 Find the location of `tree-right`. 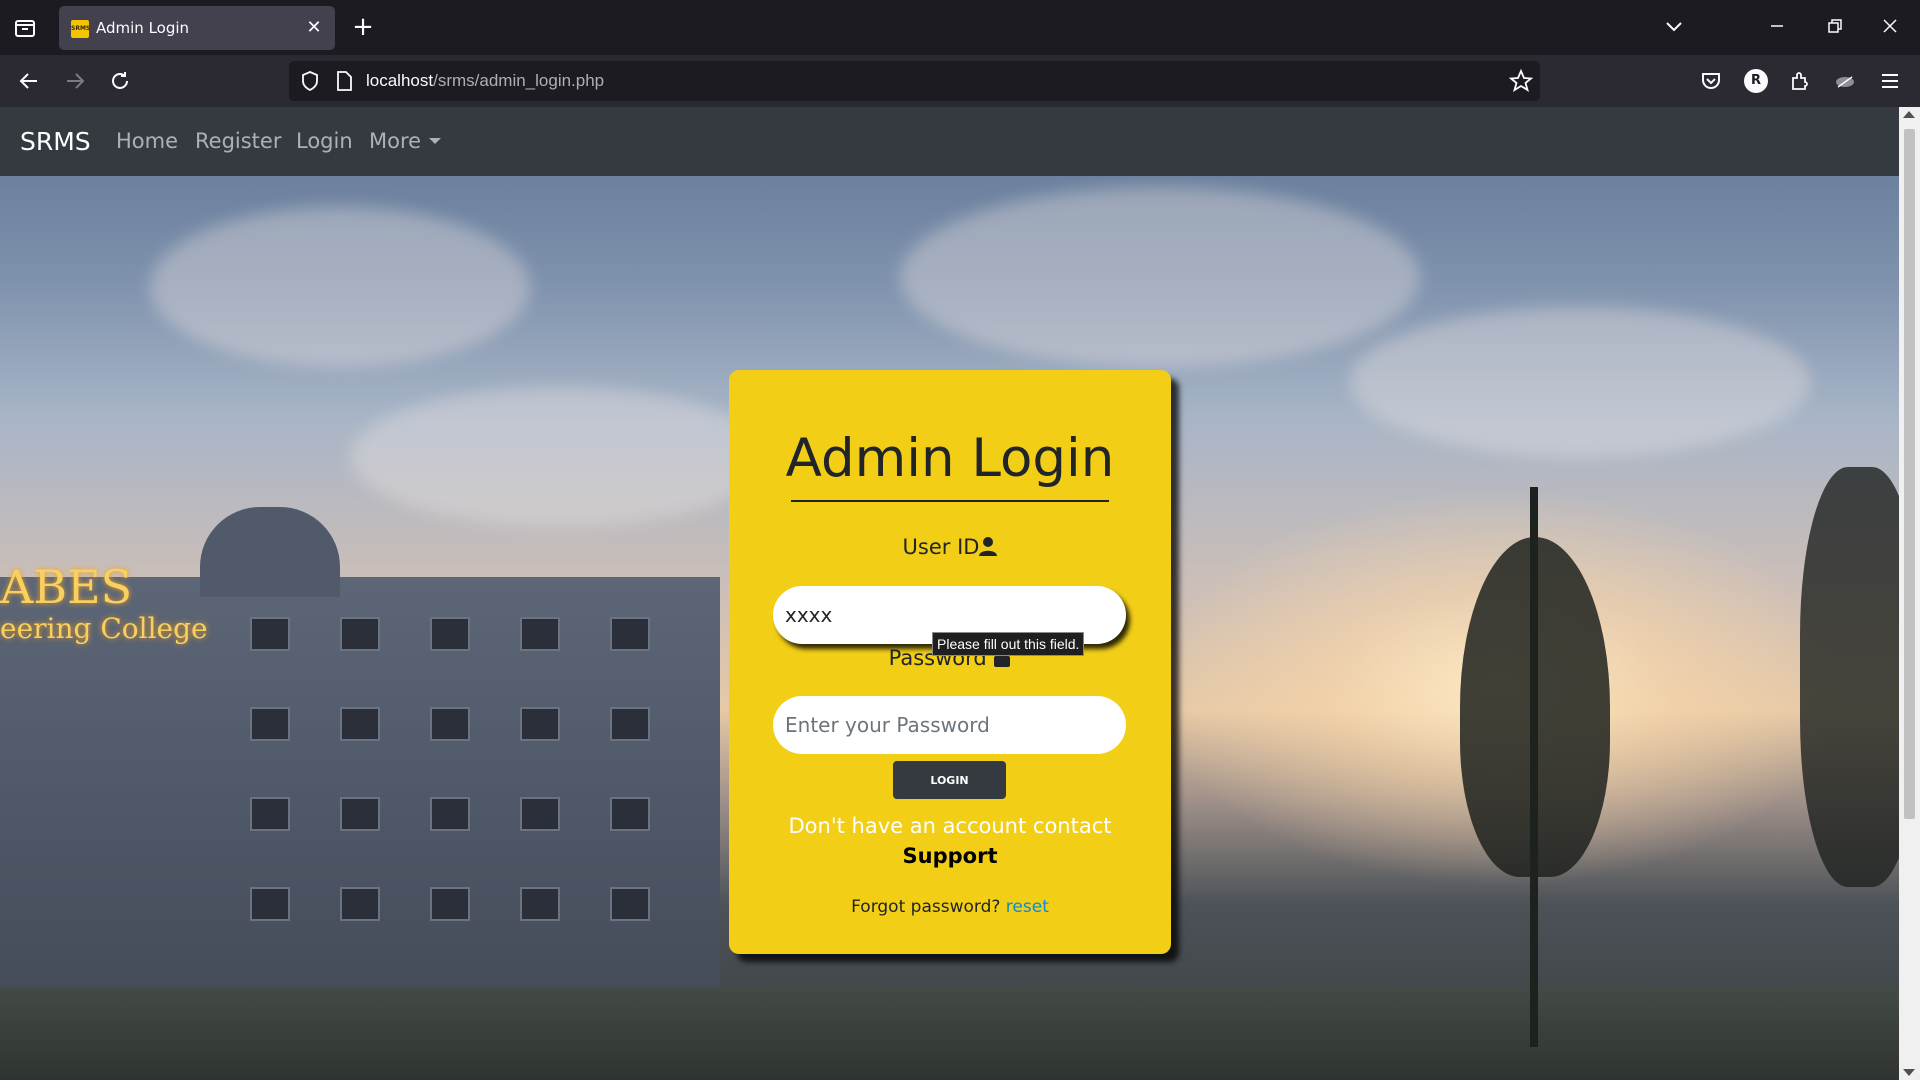

tree-right is located at coordinates (1849, 677).